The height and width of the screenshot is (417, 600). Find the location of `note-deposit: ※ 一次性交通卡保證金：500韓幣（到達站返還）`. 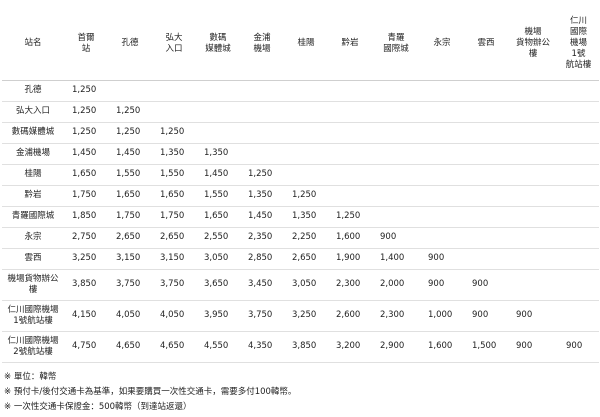

note-deposit: ※ 一次性交通卡保證金：500韓幣（到達站返還） is located at coordinates (98, 407).